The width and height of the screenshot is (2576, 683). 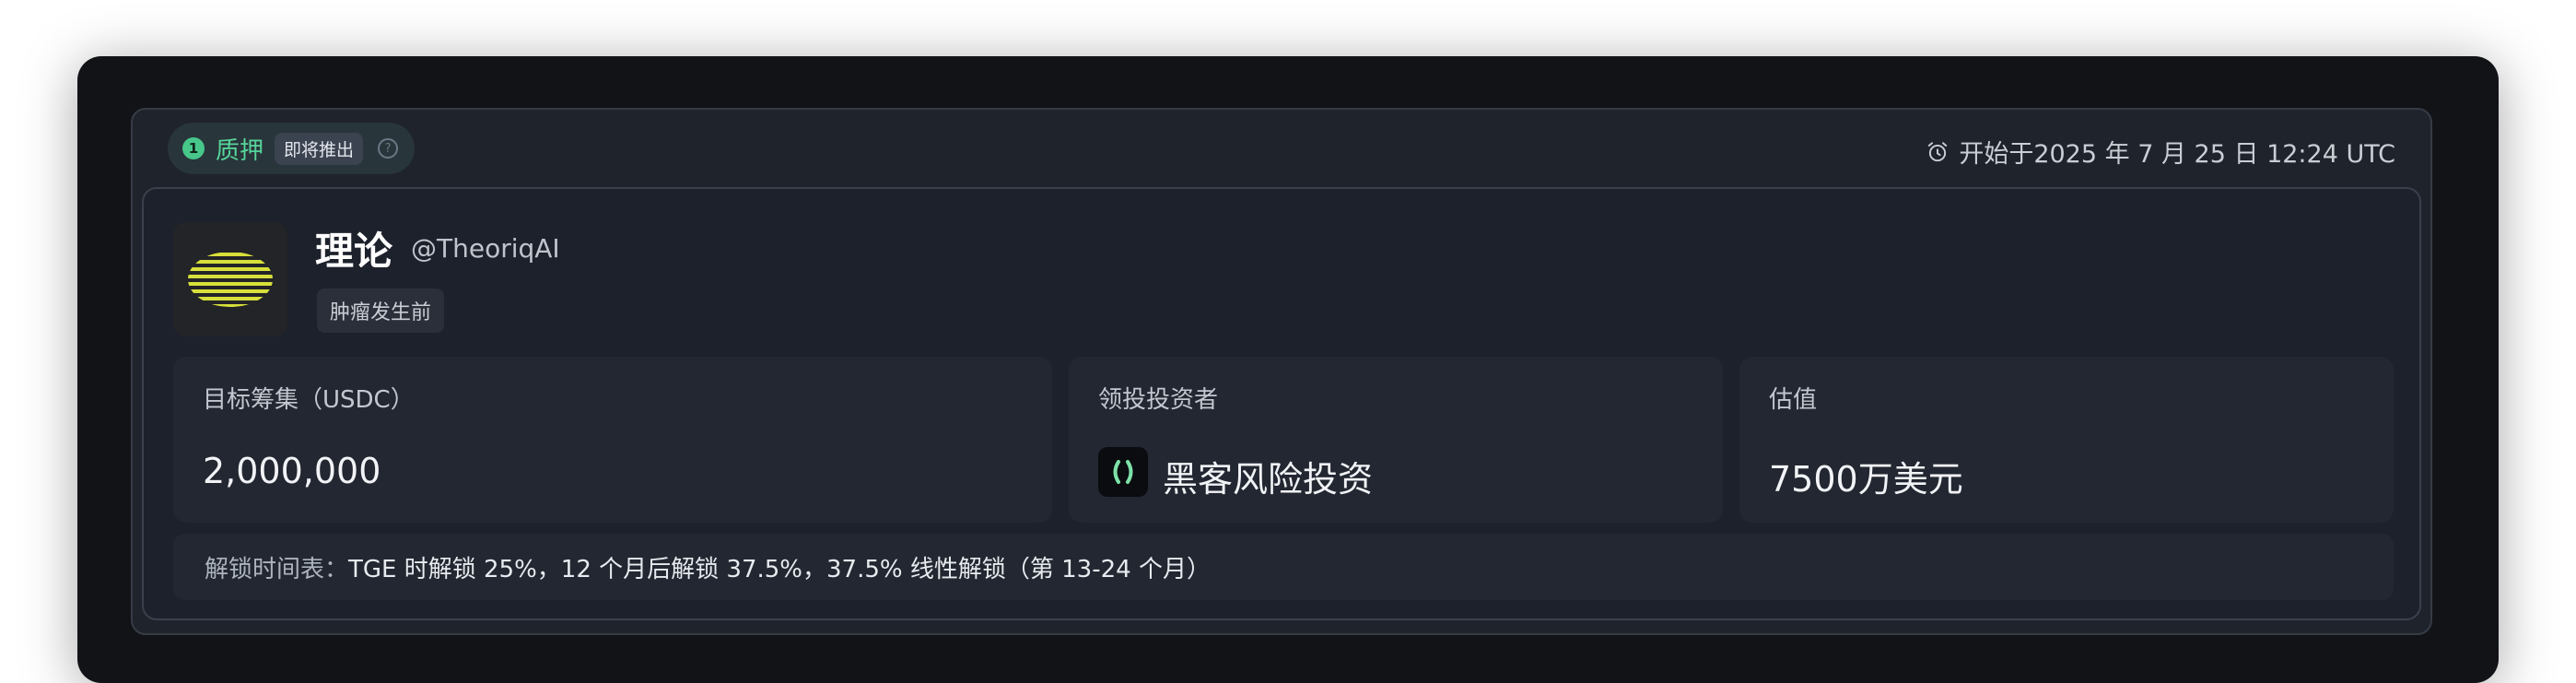 I want to click on project-logo, so click(x=230, y=279).